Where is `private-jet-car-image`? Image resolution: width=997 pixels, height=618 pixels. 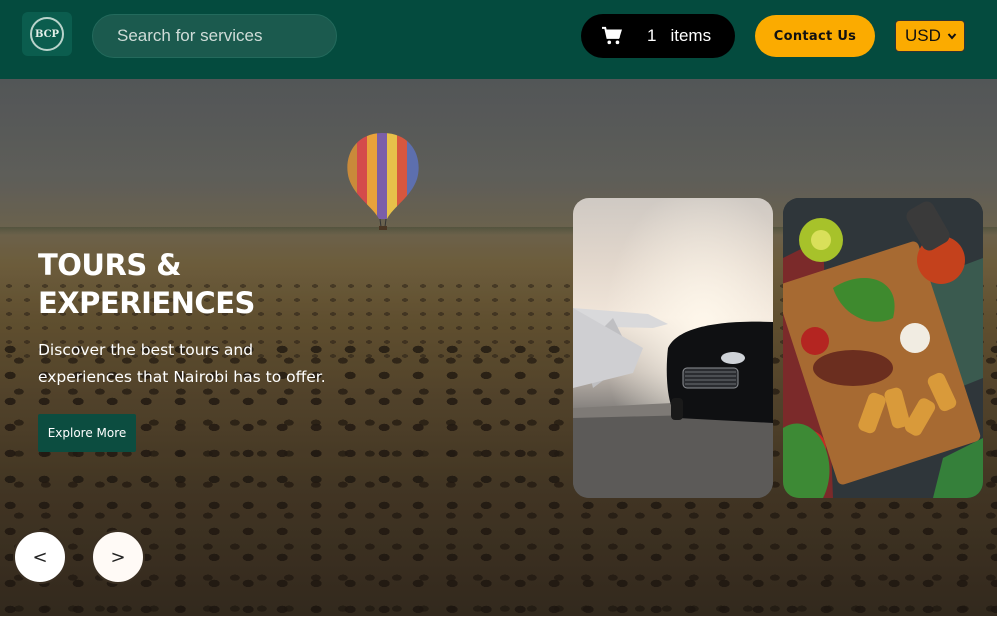
private-jet-car-image is located at coordinates (673, 348).